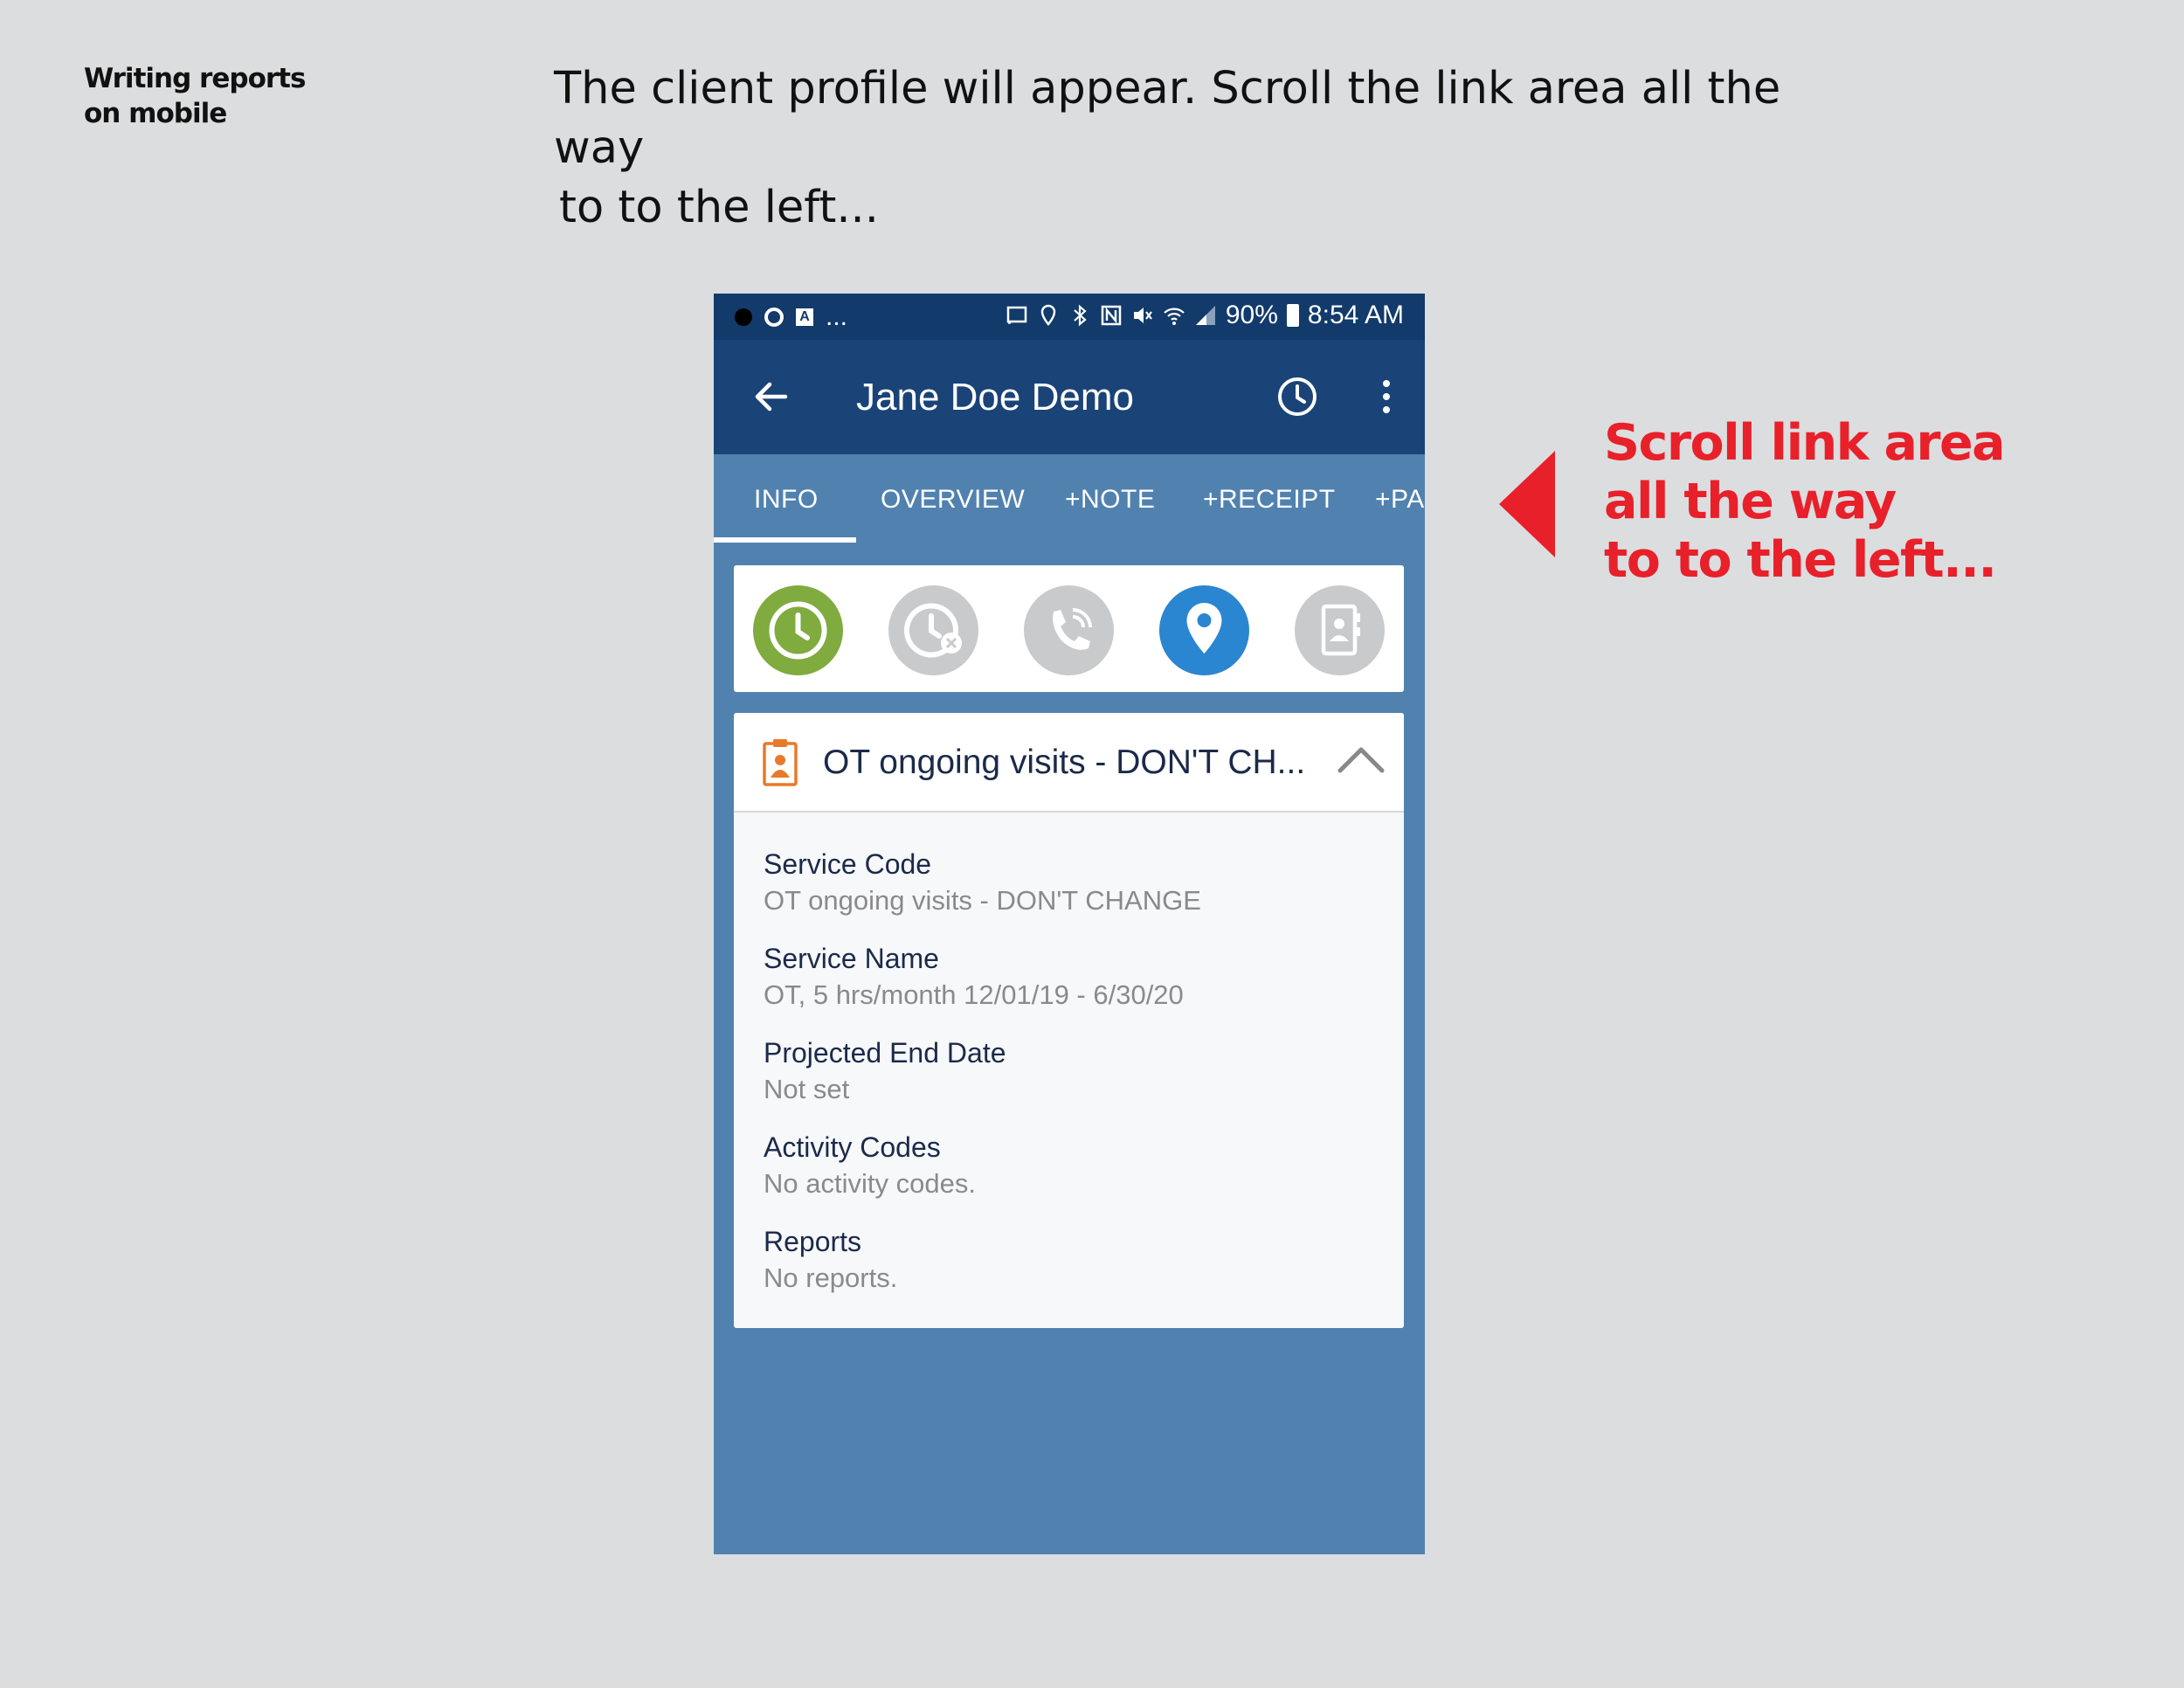 The height and width of the screenshot is (1688, 2184). What do you see at coordinates (1069, 317) in the screenshot?
I see `status-bar: A ... 90% 8:54 AM` at bounding box center [1069, 317].